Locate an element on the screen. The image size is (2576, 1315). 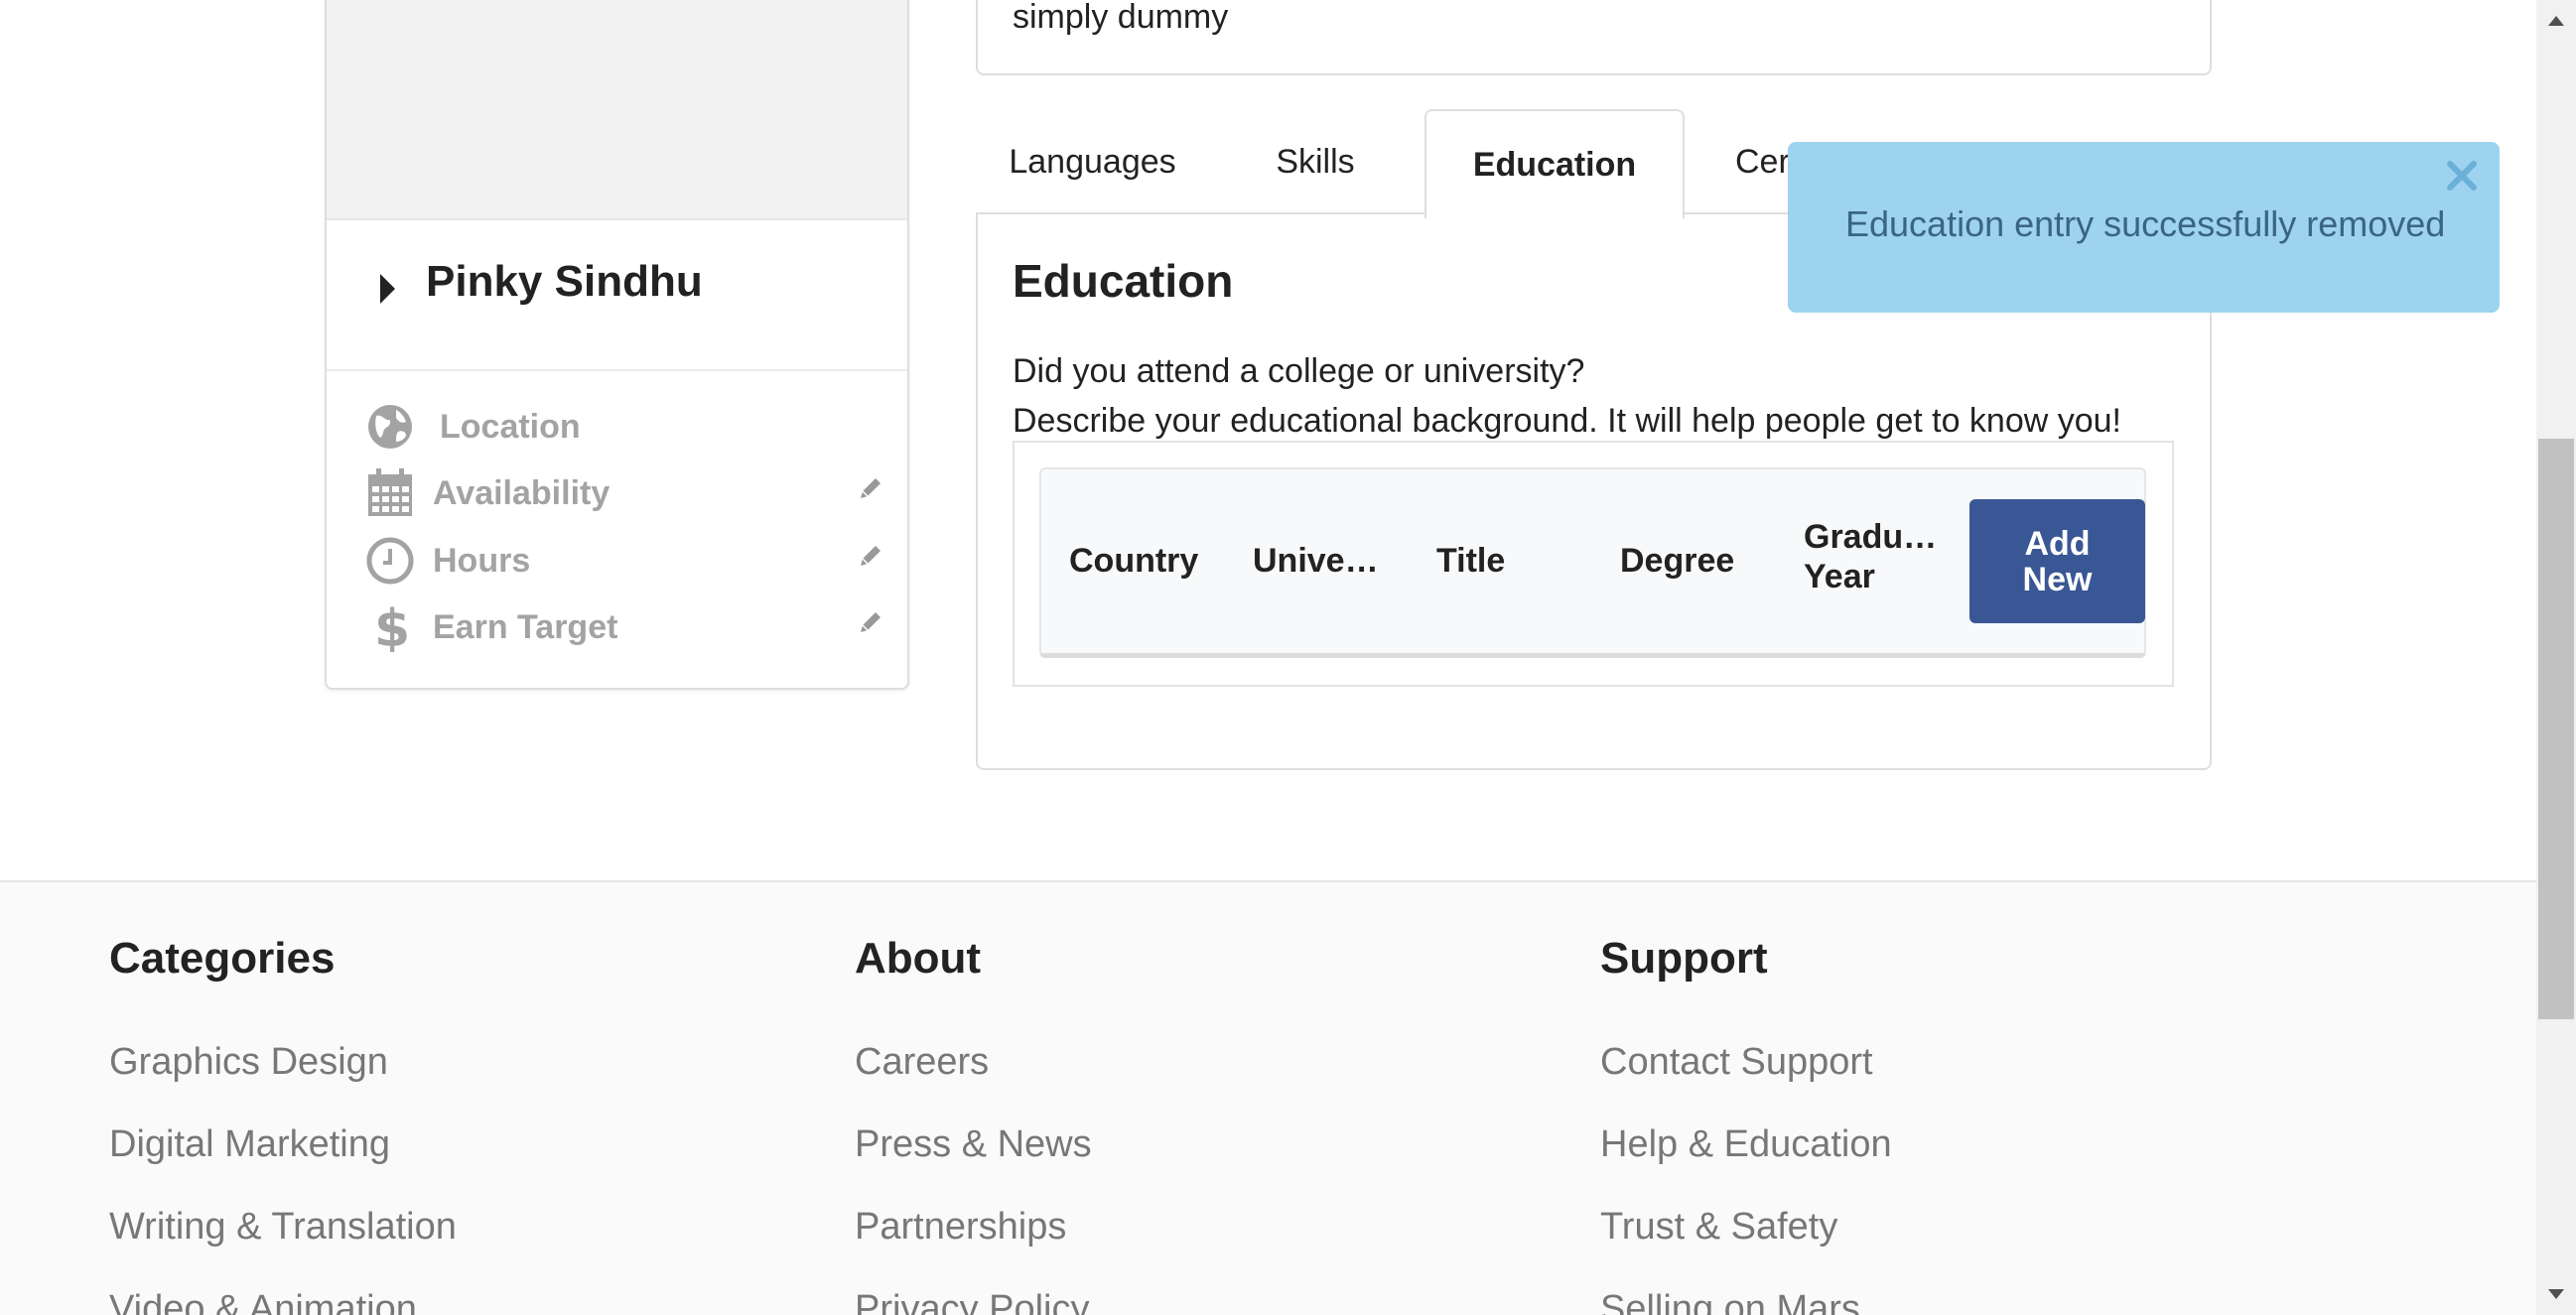
footer-link: Selling on Mars is located at coordinates (1730, 1301).